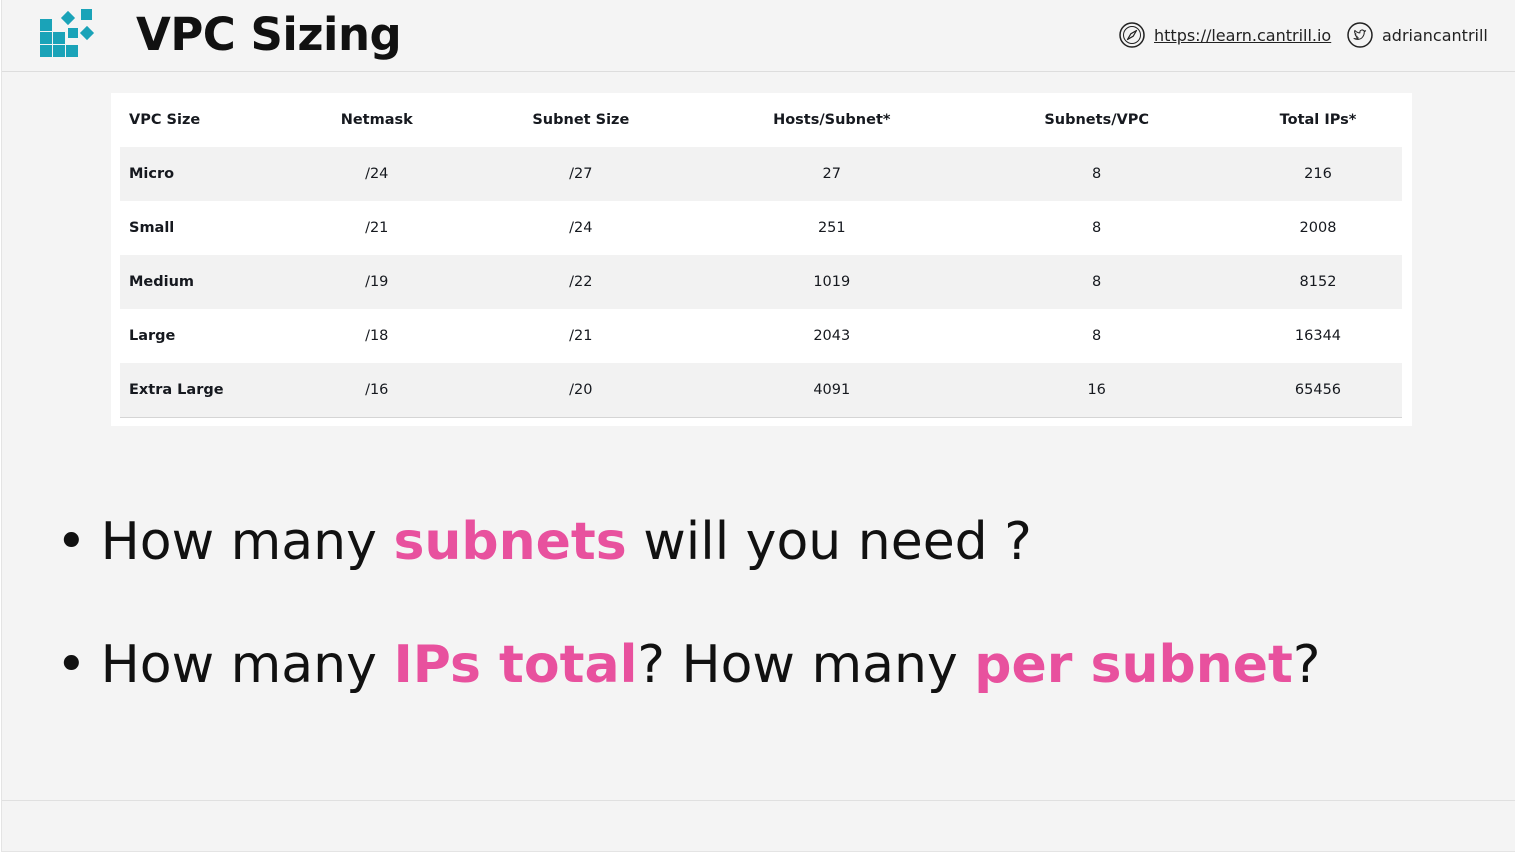 Image resolution: width=1515 pixels, height=854 pixels. I want to click on bullet-text: ? How many, so click(806, 665).